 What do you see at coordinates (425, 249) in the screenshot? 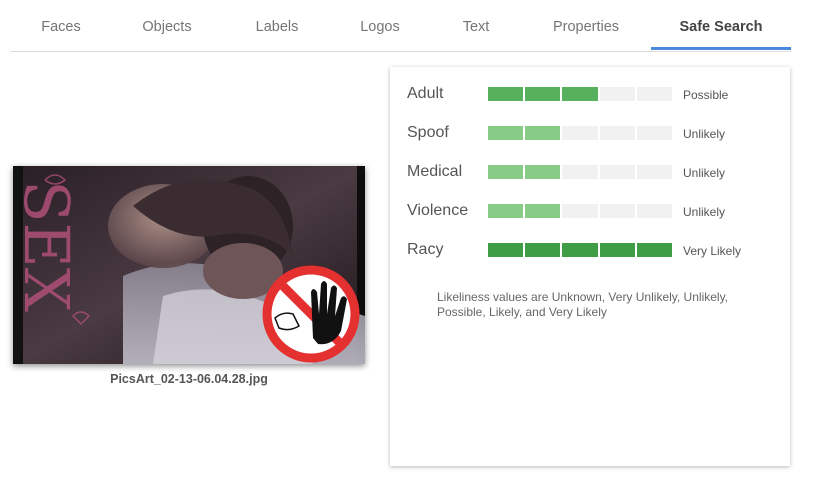
I see `row-label: Racy` at bounding box center [425, 249].